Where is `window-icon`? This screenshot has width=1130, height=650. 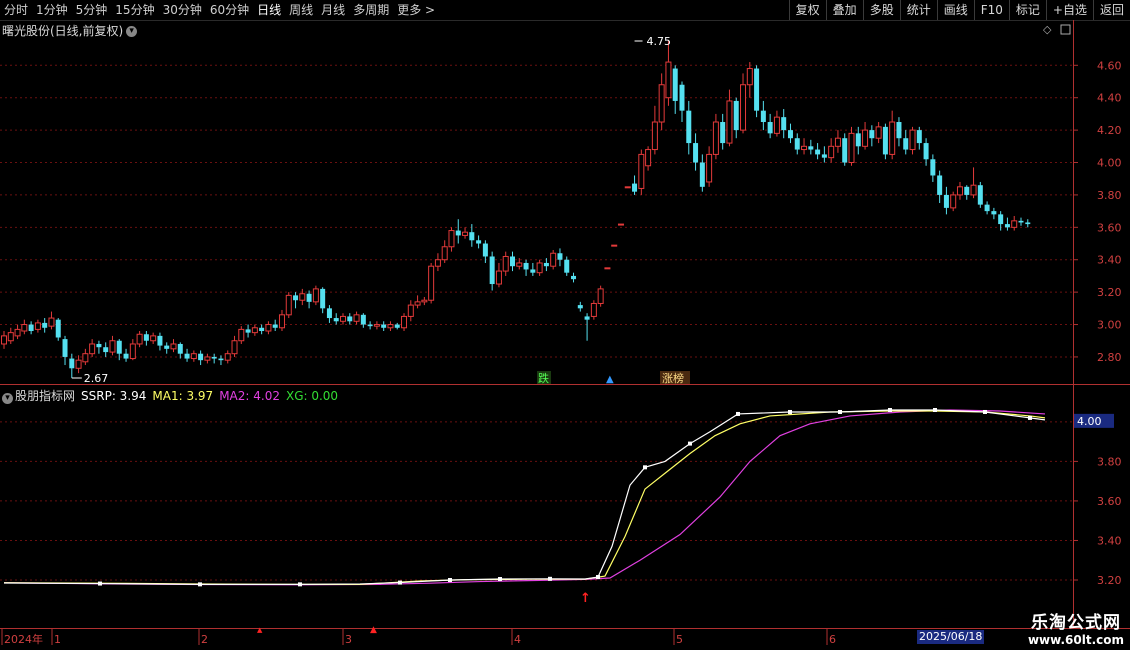 window-icon is located at coordinates (1065, 29).